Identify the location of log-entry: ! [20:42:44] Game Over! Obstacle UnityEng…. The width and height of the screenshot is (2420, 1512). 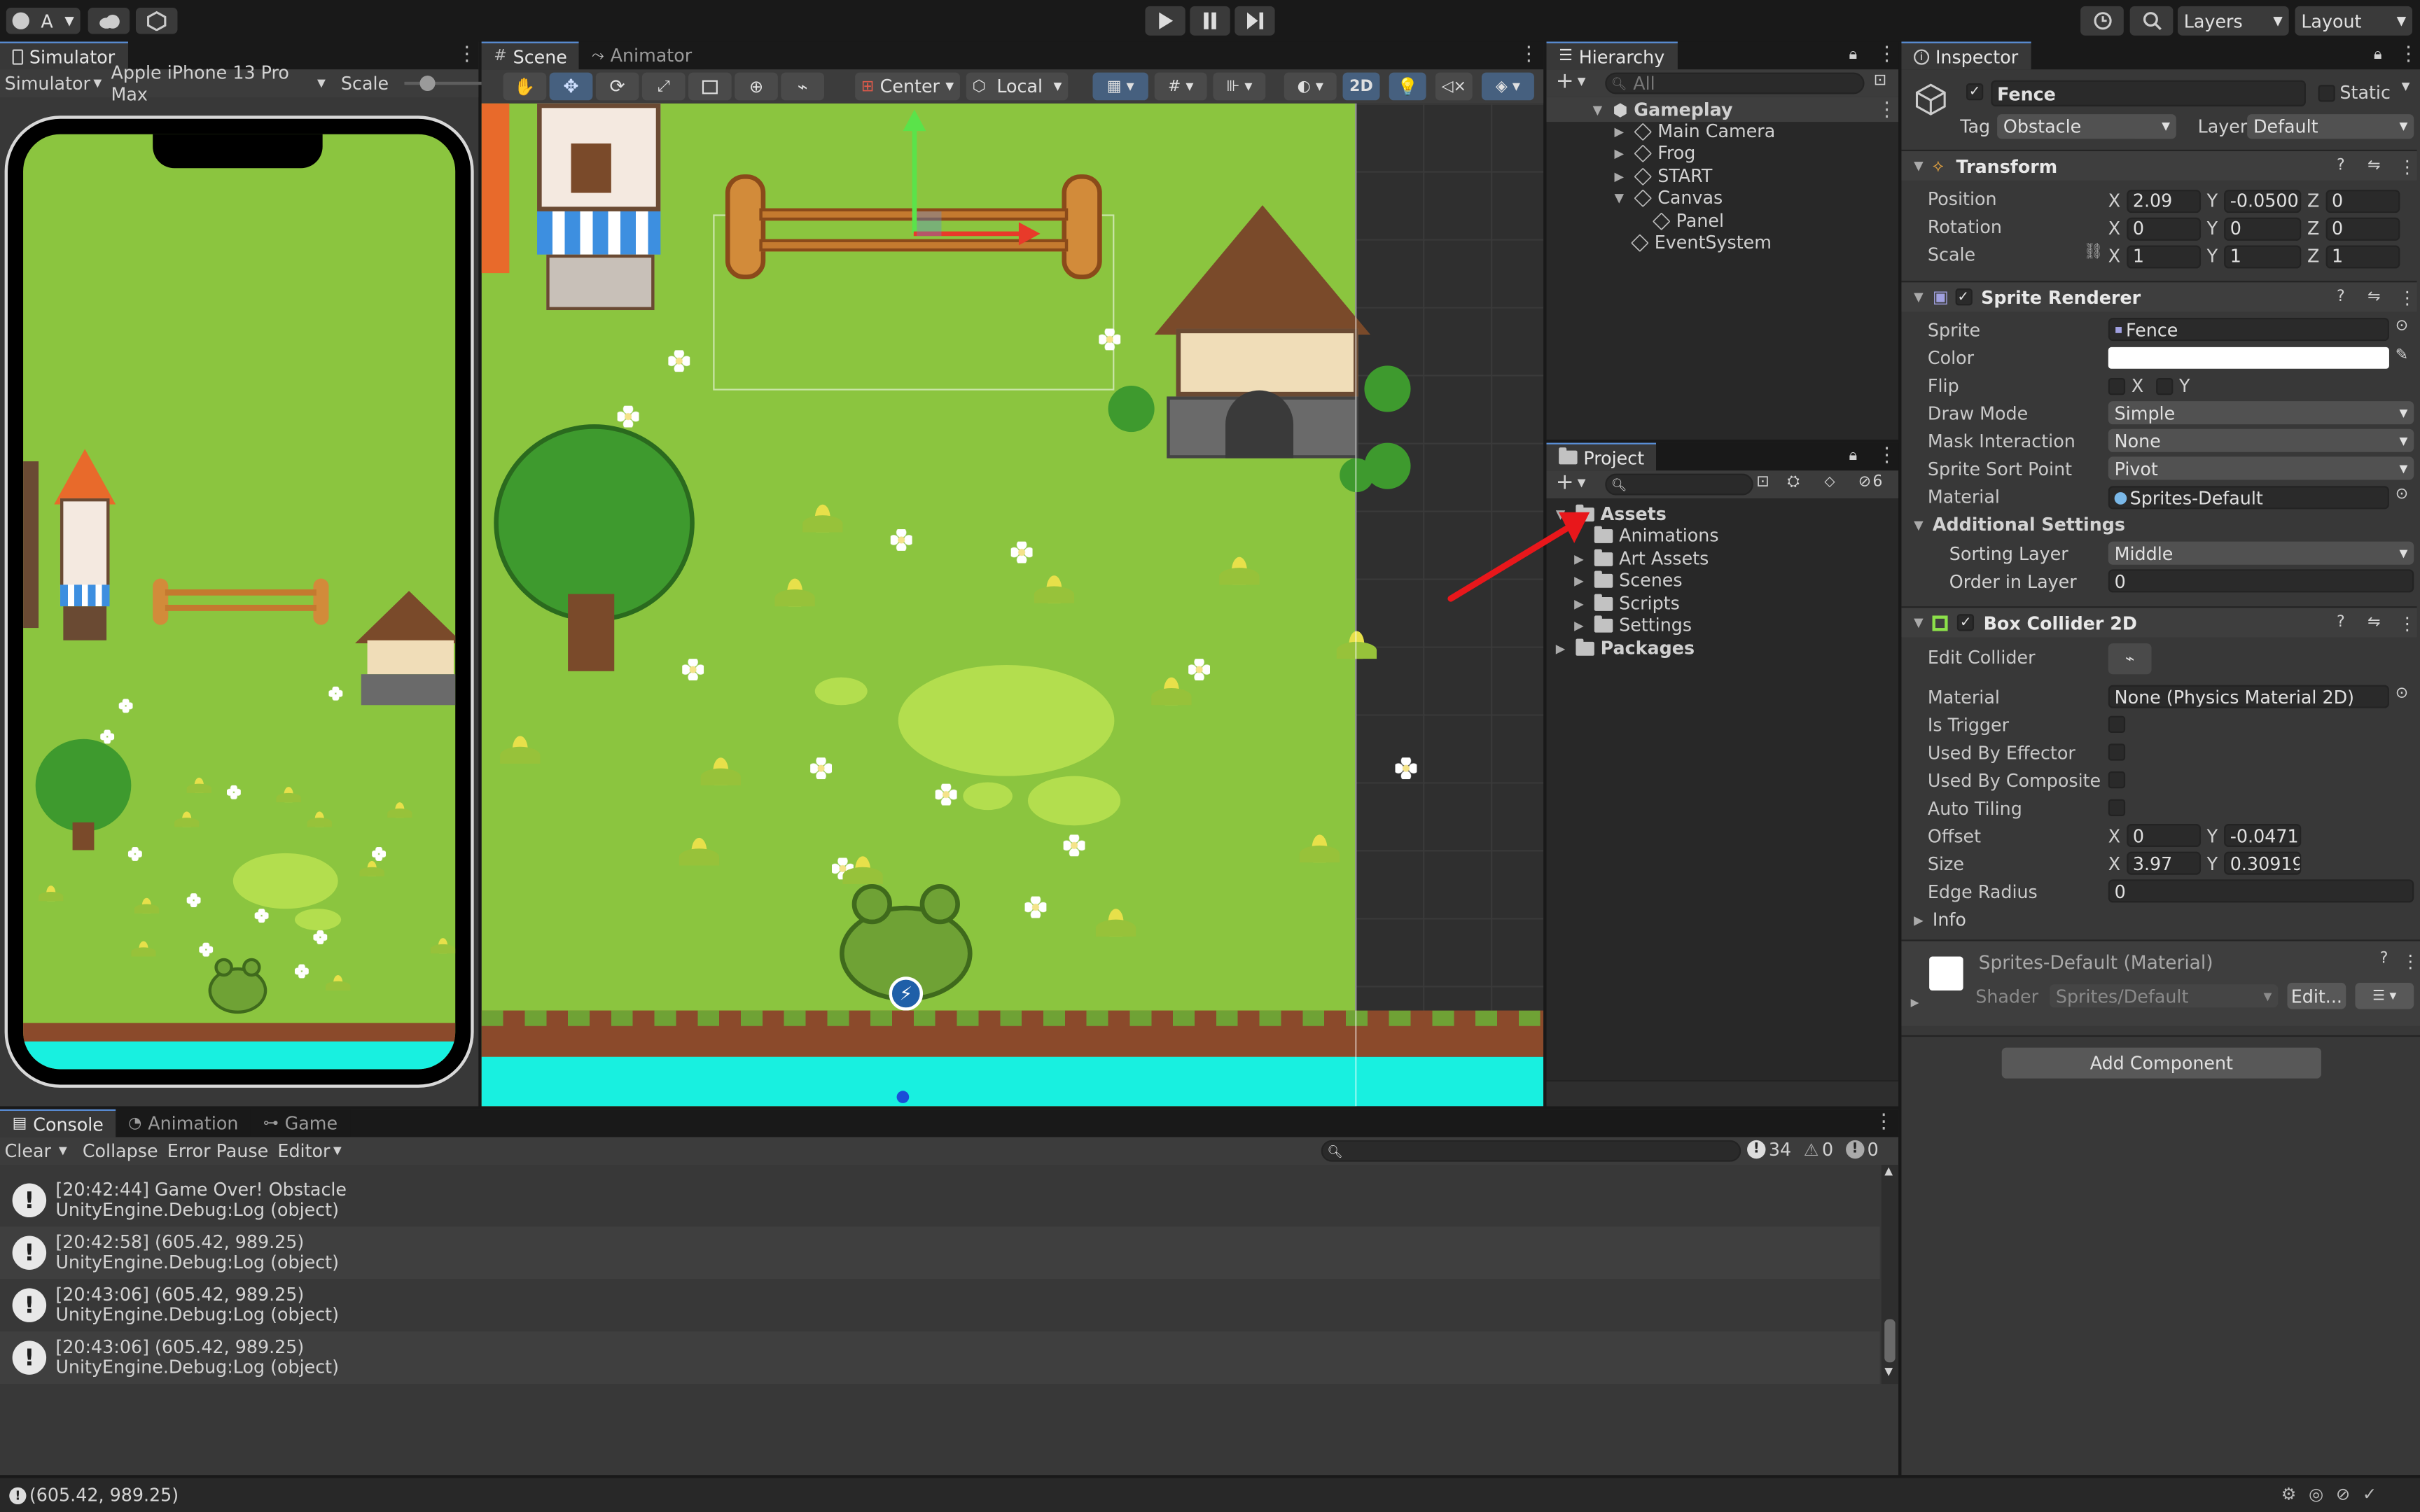
(940, 1200).